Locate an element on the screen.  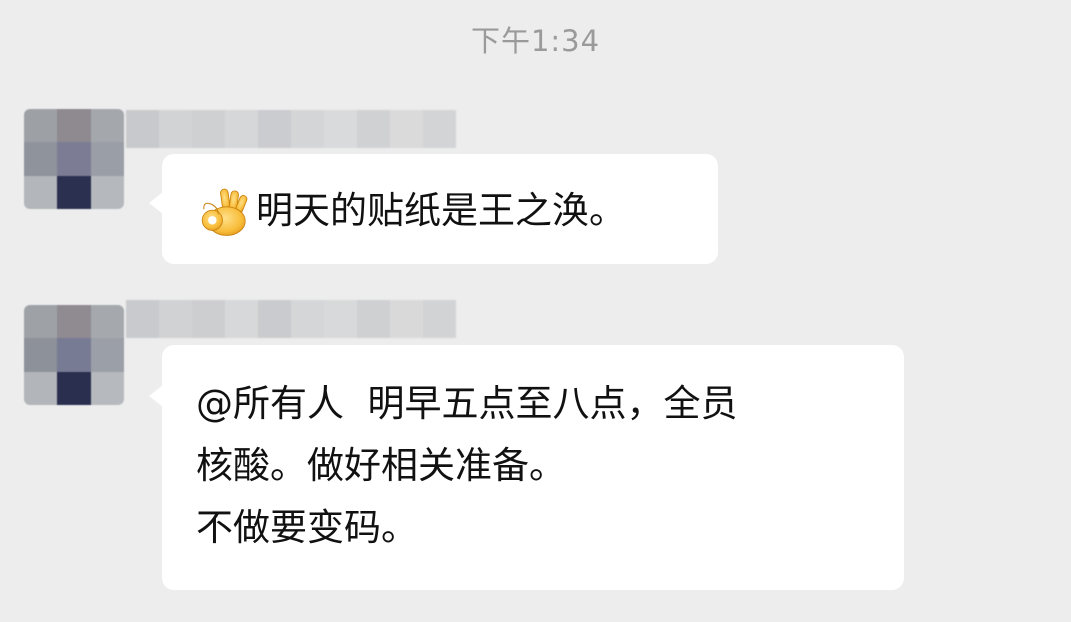
message-bubble: 明天的贴纸是王之涣。 is located at coordinates (433, 209).